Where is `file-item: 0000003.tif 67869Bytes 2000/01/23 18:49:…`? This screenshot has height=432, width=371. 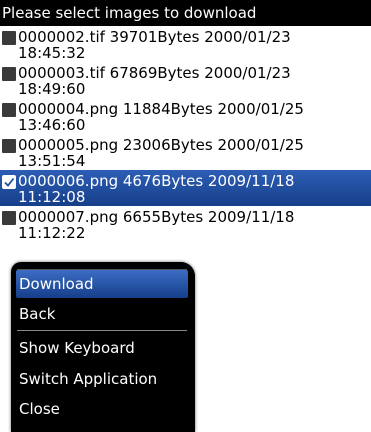
file-item: 0000003.tif 67869Bytes 2000/01/23 18:49:… is located at coordinates (185, 80).